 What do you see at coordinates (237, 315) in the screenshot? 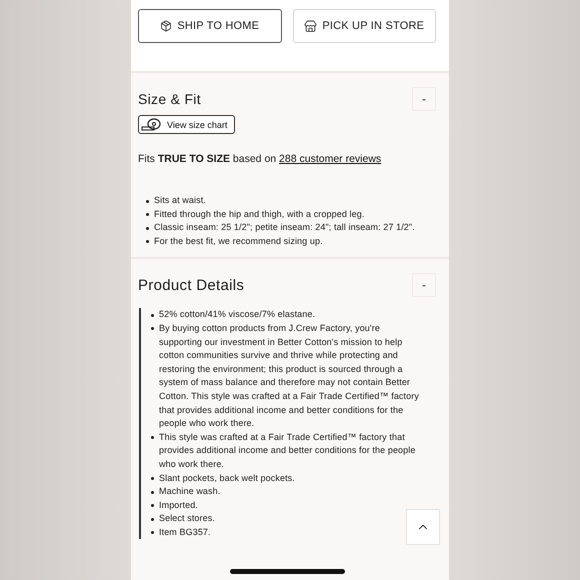
I see `bullet-text: 52% cotton/41% viscose/7% elastane.` at bounding box center [237, 315].